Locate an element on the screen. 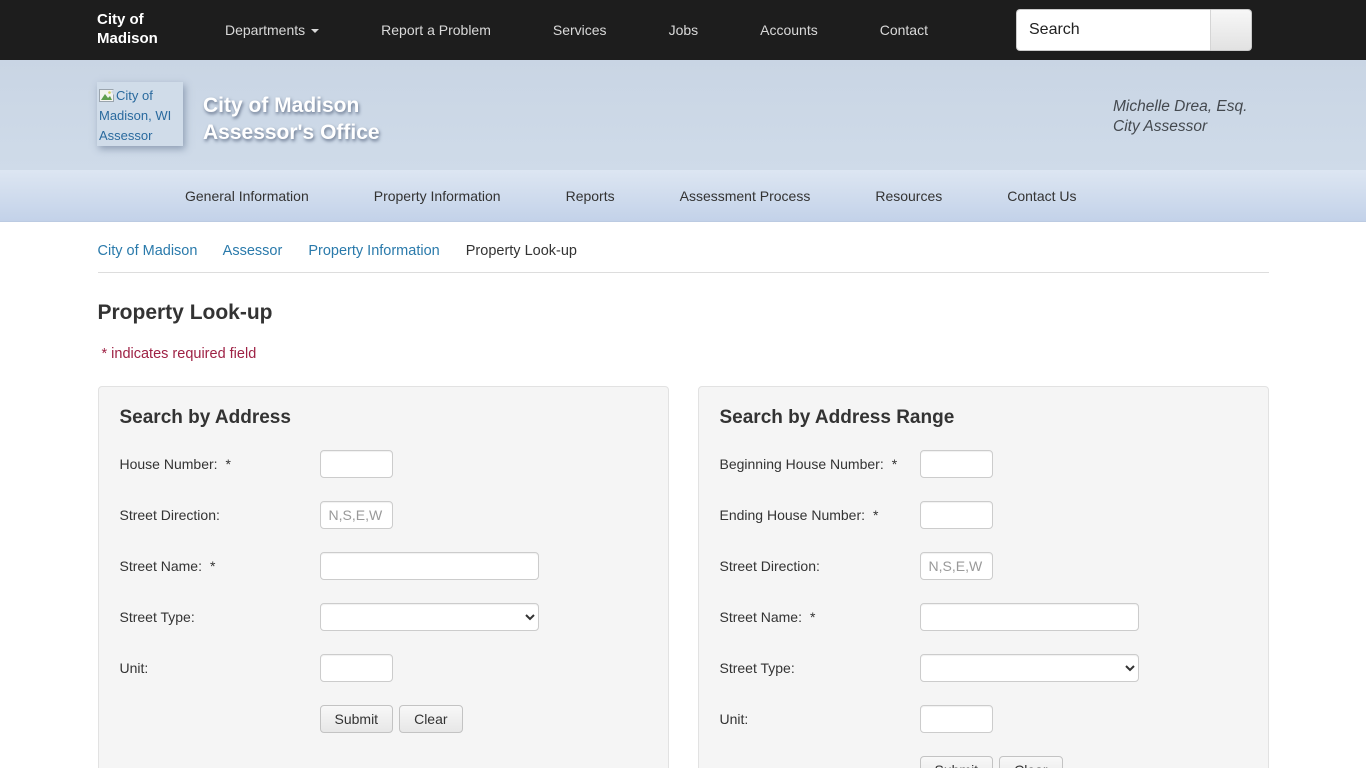 The height and width of the screenshot is (768, 1366). range-street-name-label: Street Name: * is located at coordinates (820, 617).